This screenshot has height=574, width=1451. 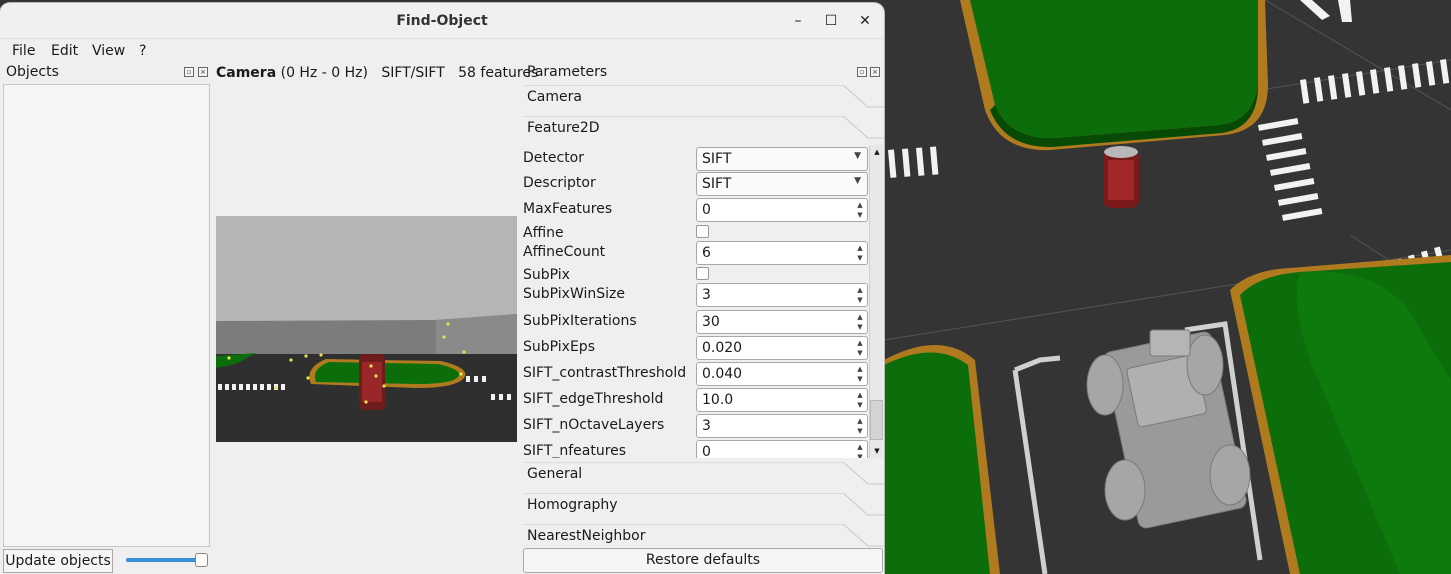 What do you see at coordinates (324, 73) in the screenshot?
I see `camera-rate: (0 Hz - 0 Hz)` at bounding box center [324, 73].